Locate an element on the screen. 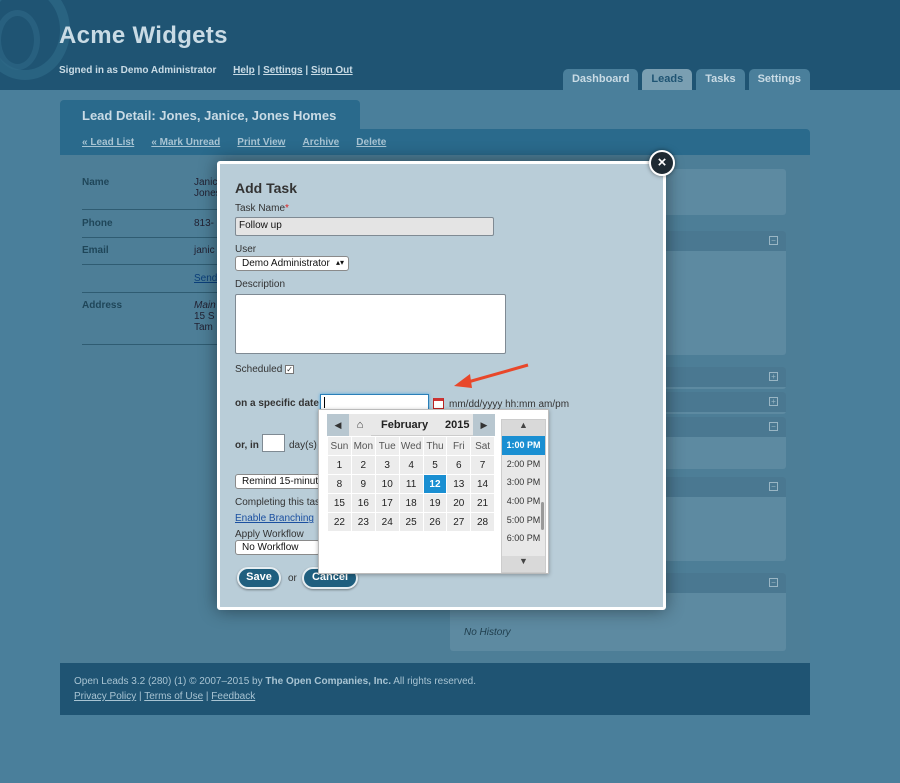 The height and width of the screenshot is (783, 900). next-month-icon: ▶ is located at coordinates (484, 425).